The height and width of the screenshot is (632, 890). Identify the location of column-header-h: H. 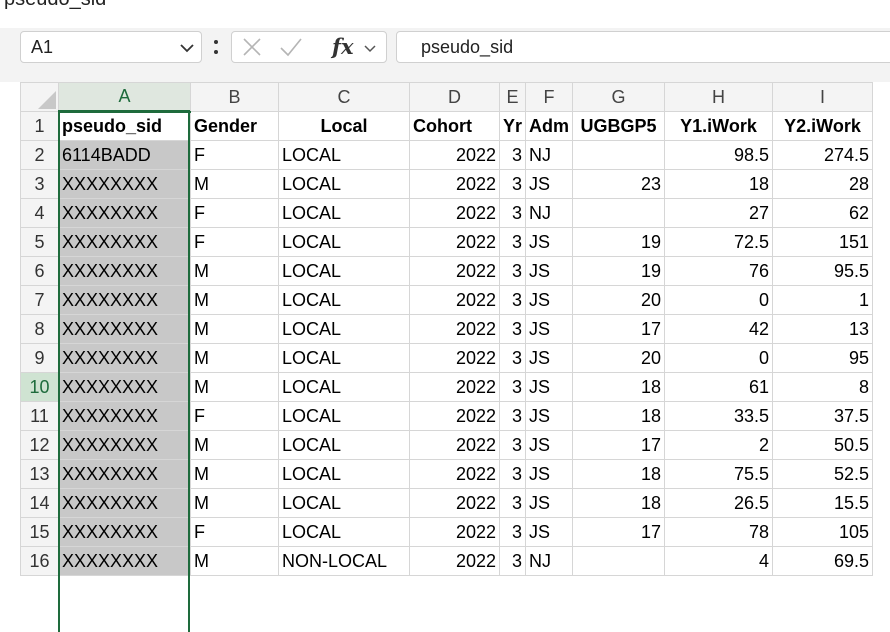
(719, 97).